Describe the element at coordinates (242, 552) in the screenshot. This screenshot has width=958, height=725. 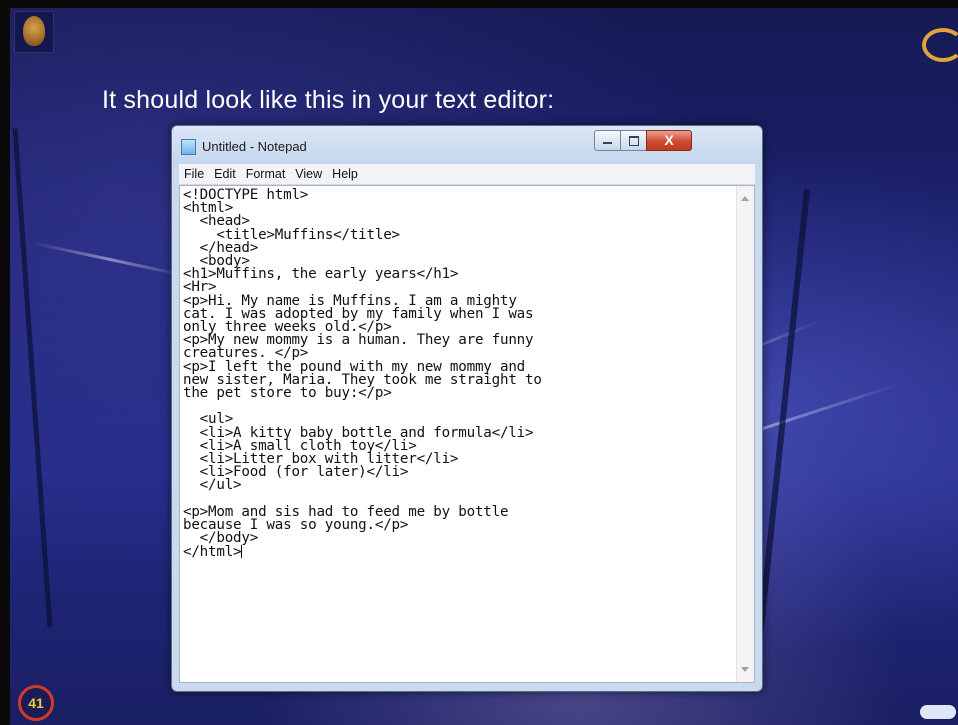
I see `text-caret` at that location.